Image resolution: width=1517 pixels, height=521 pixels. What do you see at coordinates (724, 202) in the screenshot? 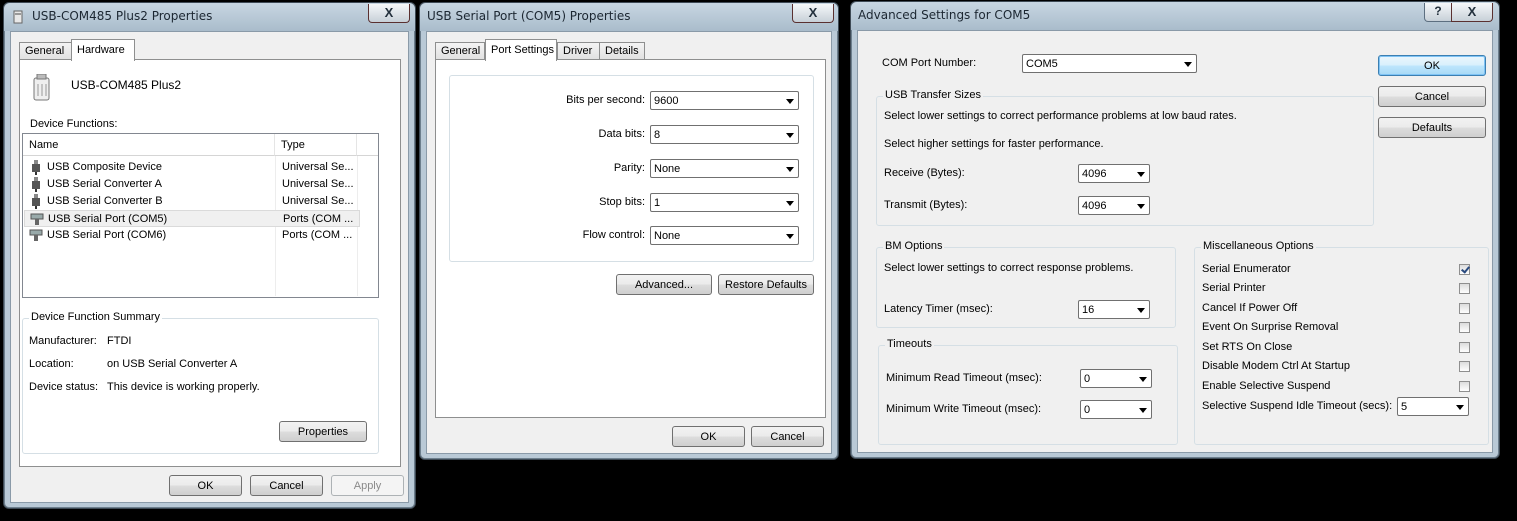
I see `stop-bits-select: 1` at bounding box center [724, 202].